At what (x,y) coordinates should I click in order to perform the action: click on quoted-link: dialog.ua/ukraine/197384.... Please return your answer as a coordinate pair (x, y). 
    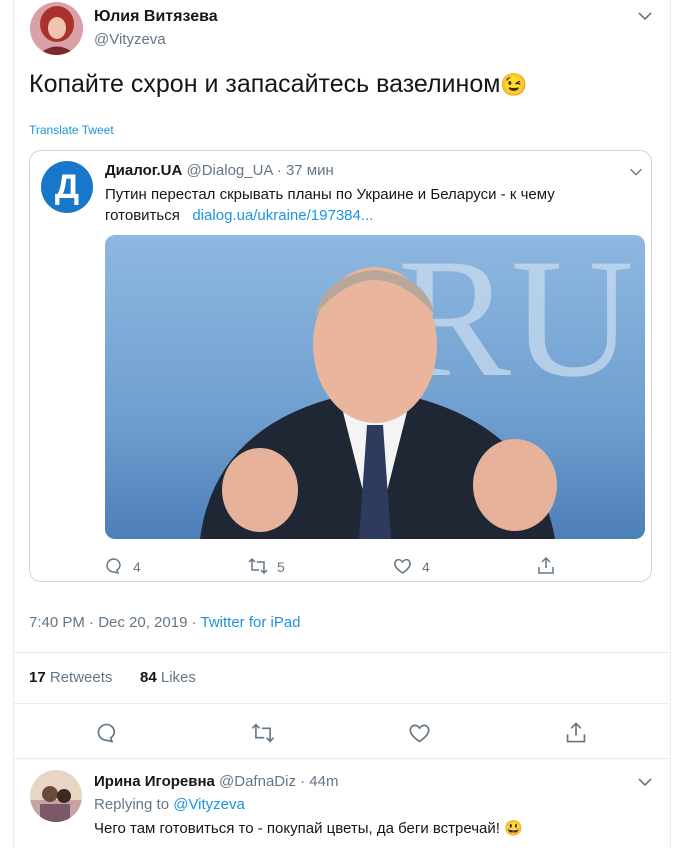
    Looking at the image, I should click on (282, 215).